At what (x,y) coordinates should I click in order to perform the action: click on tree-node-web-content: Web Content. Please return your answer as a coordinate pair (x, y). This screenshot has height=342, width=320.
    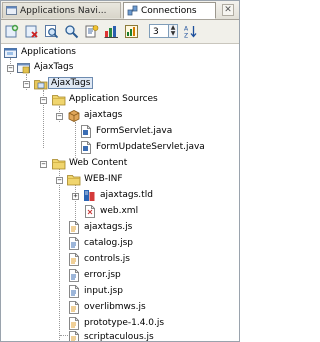
    Looking at the image, I should click on (89, 163).